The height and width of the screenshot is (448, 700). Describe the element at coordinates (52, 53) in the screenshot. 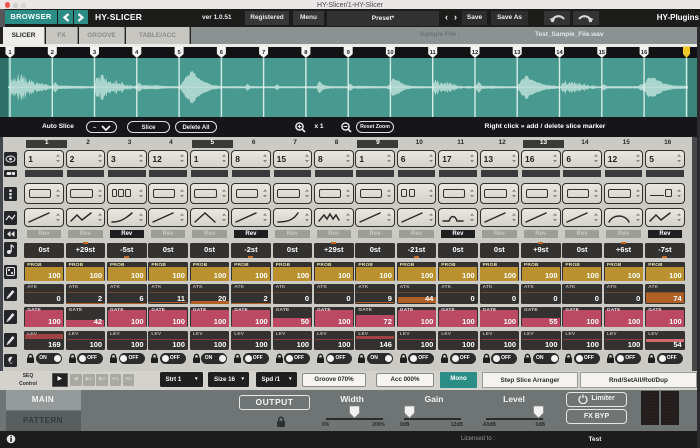

I see `svg-text: 2` at that location.